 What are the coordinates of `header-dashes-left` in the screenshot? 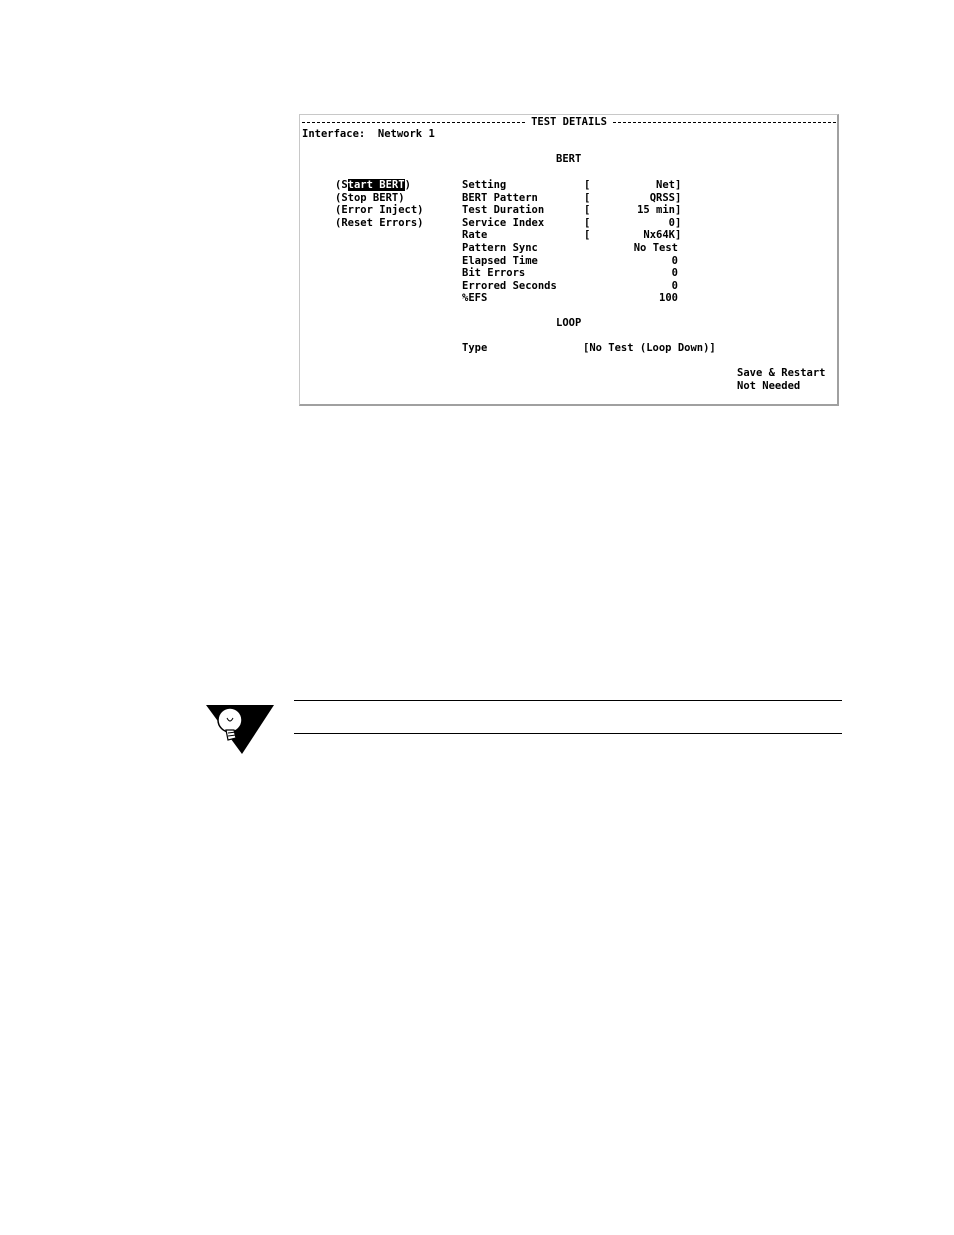 It's located at (414, 122).